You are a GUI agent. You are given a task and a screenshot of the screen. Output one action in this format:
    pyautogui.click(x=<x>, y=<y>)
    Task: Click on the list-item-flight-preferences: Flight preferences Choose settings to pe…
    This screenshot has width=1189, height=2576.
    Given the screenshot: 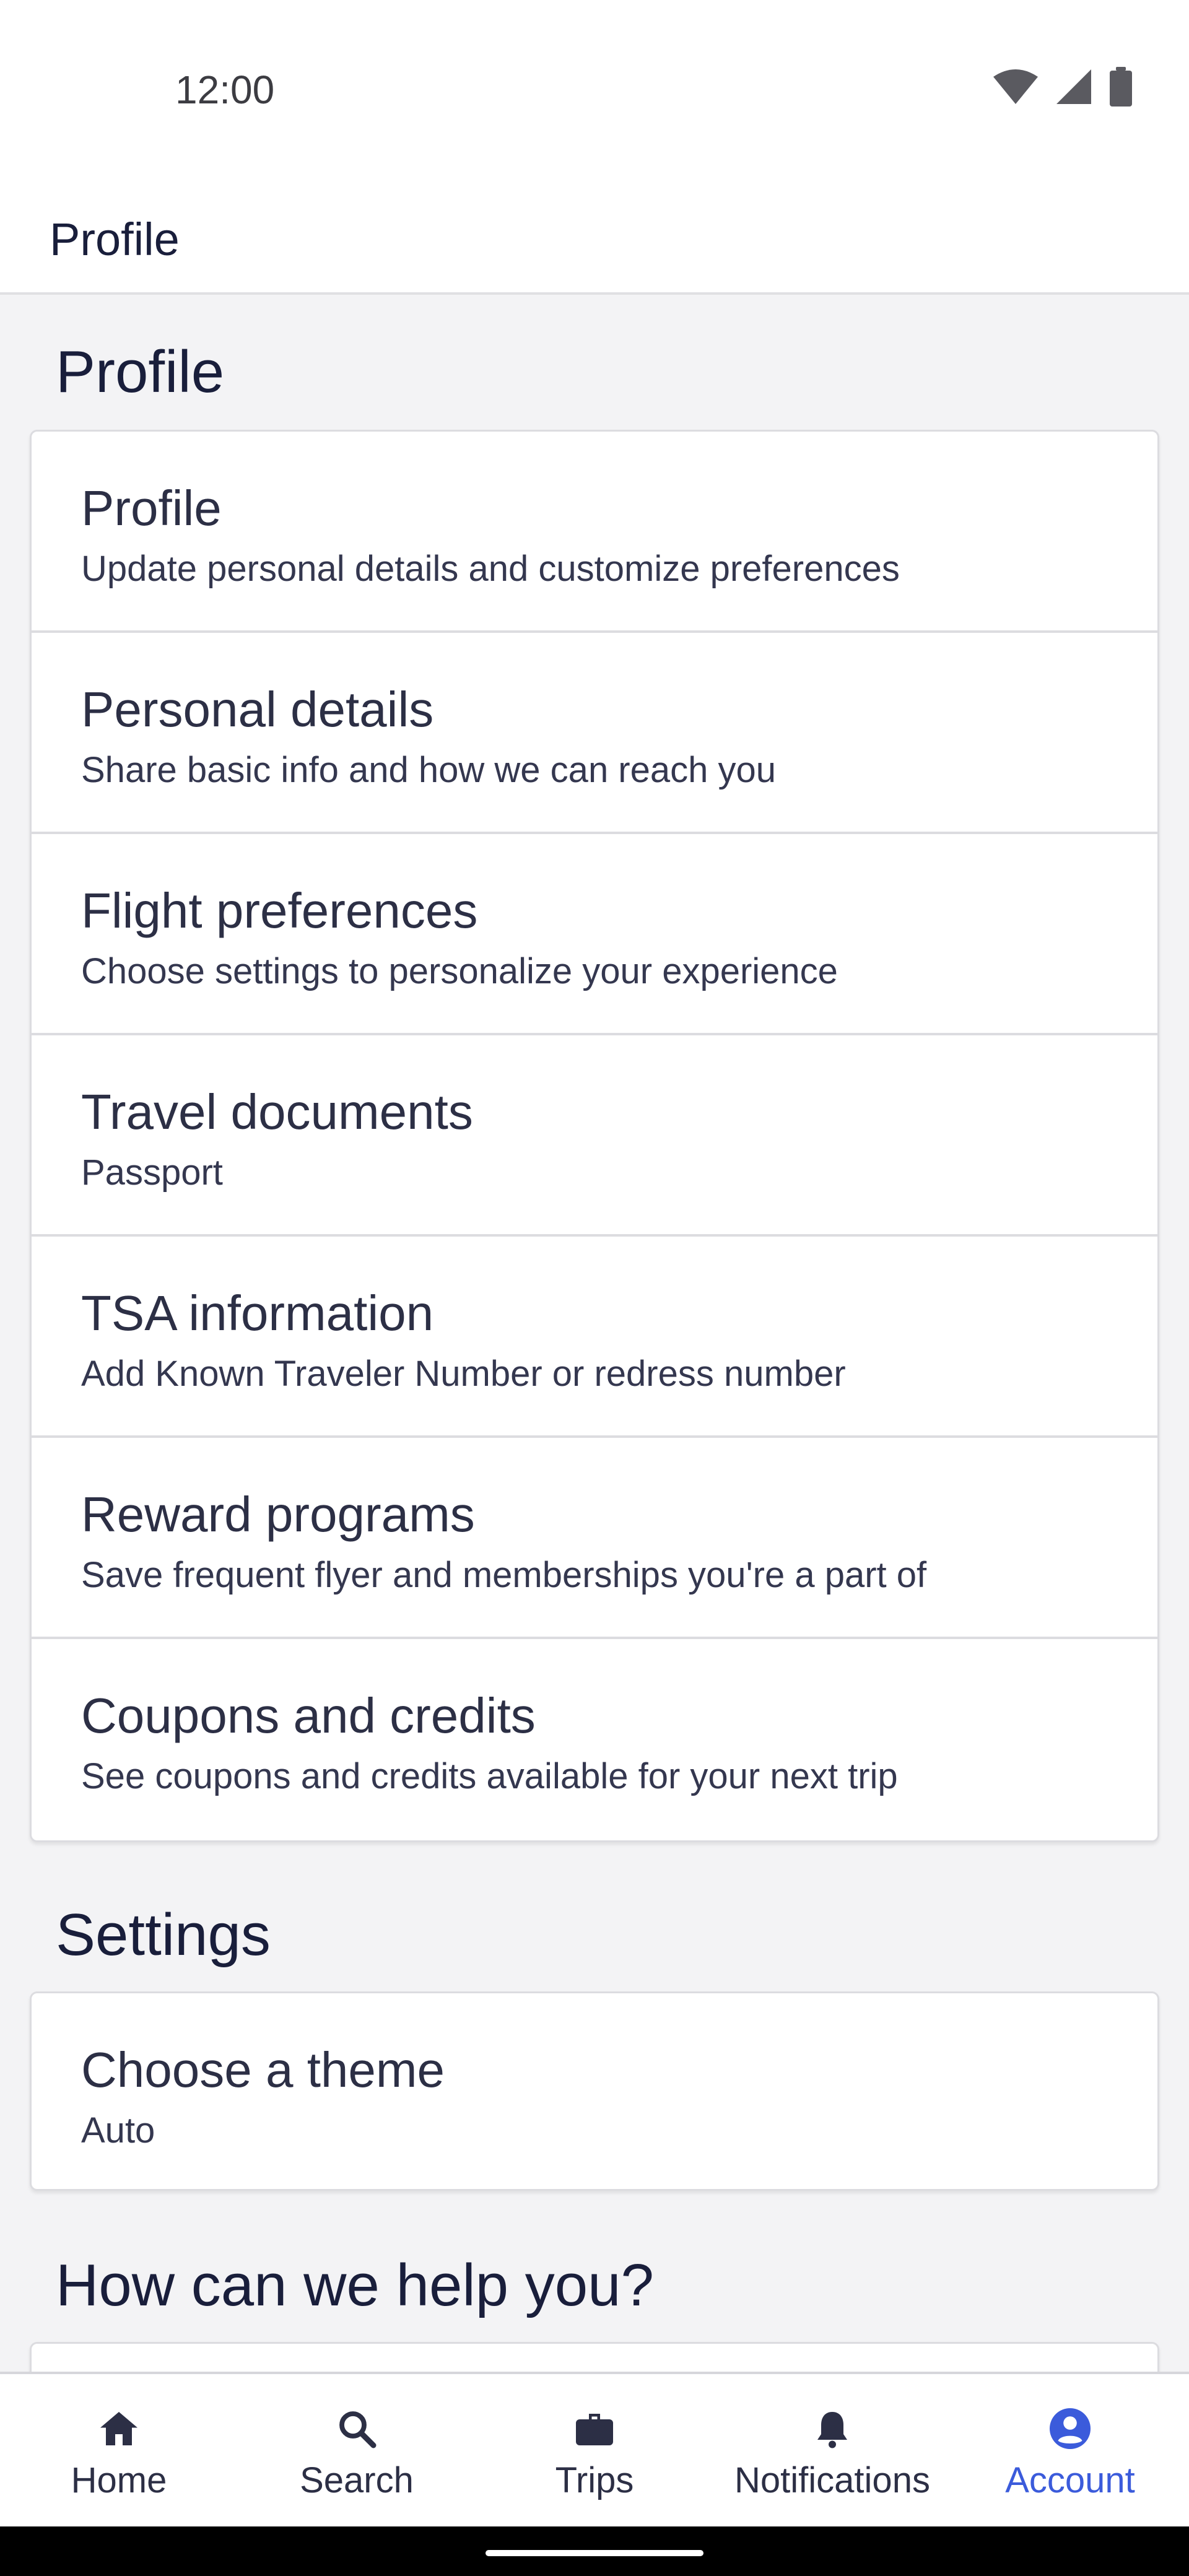 What is the action you would take?
    pyautogui.click(x=594, y=935)
    